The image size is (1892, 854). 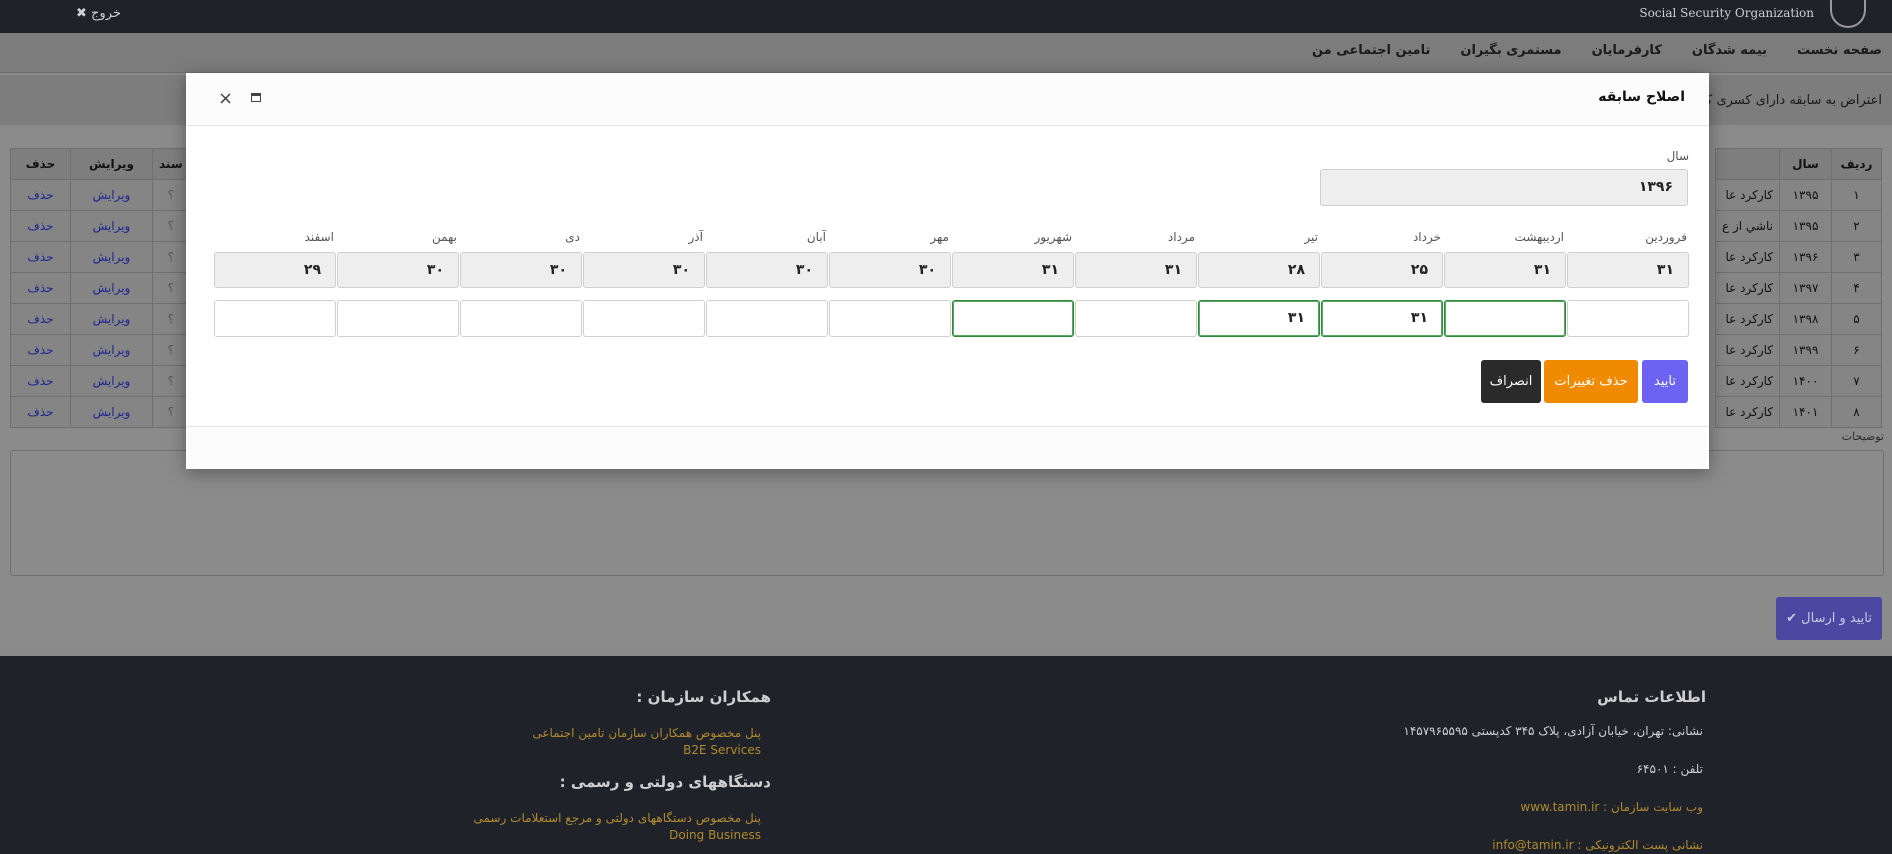 What do you see at coordinates (947, 99) in the screenshot?
I see `modal-header: اصلاح سابقه ×` at bounding box center [947, 99].